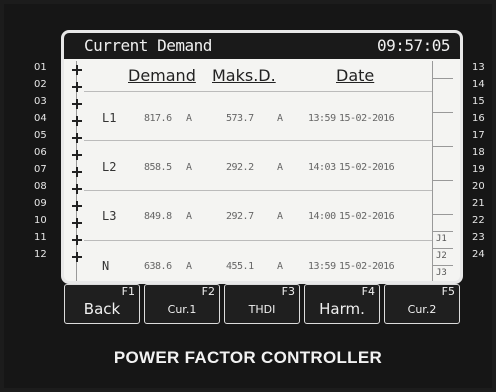  What do you see at coordinates (478, 135) in the screenshot?
I see `row-number: 17` at bounding box center [478, 135].